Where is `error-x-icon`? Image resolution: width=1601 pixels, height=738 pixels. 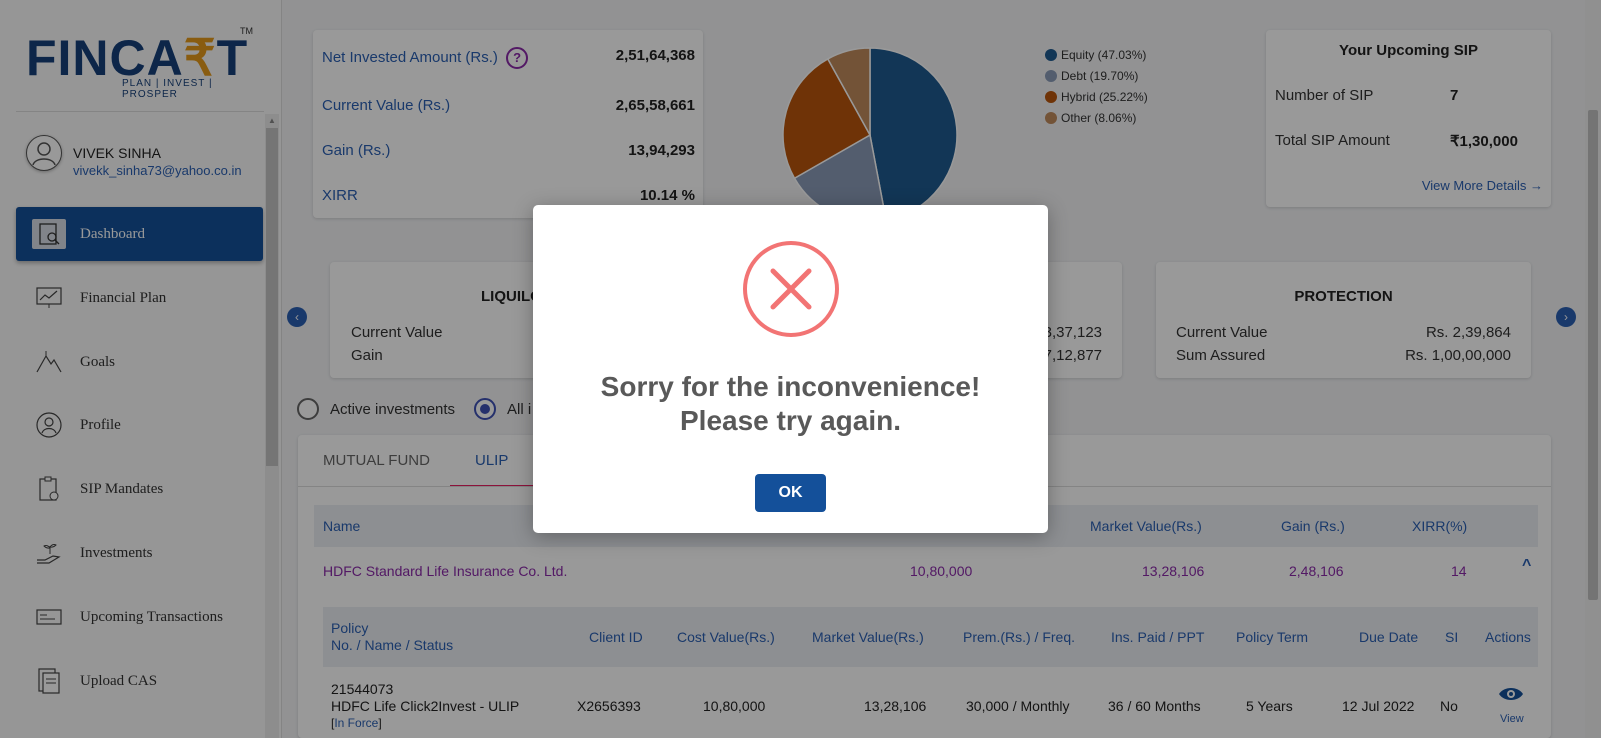 error-x-icon is located at coordinates (791, 289).